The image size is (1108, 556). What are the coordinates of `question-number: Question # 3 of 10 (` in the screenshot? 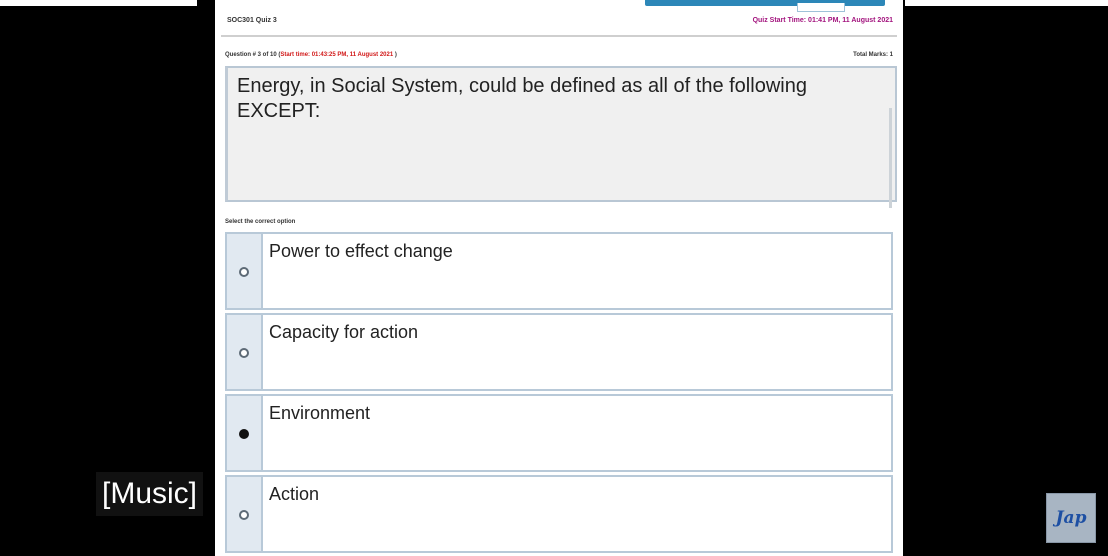 It's located at (253, 55).